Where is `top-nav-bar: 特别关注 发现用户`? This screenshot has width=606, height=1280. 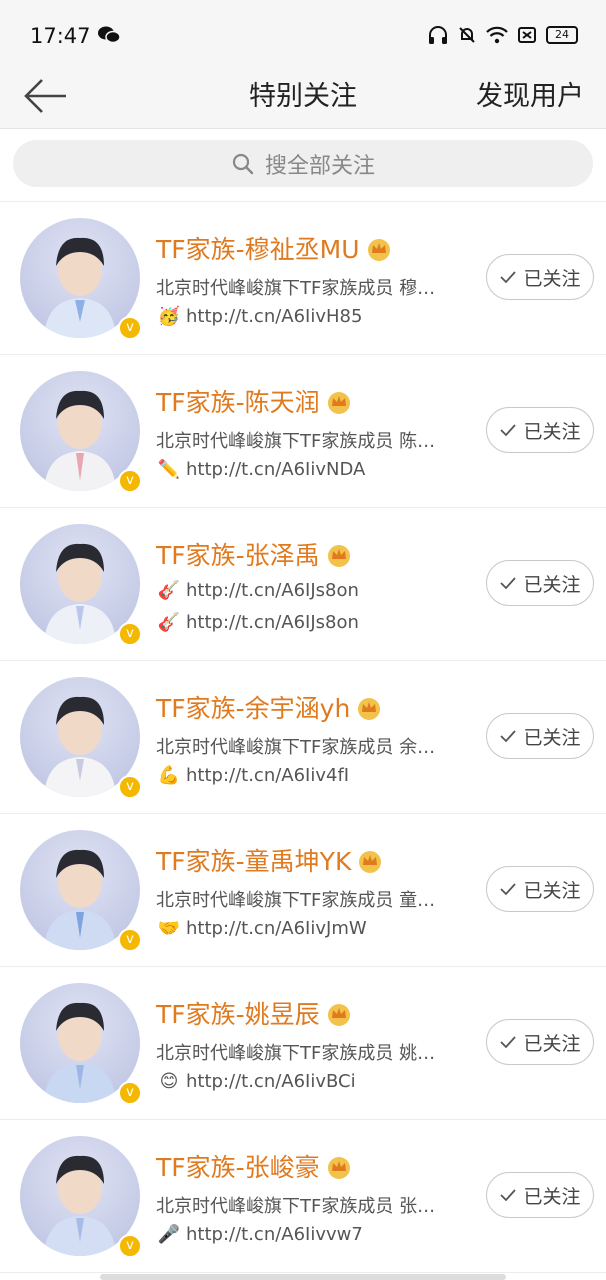 top-nav-bar: 特别关注 发现用户 is located at coordinates (303, 96).